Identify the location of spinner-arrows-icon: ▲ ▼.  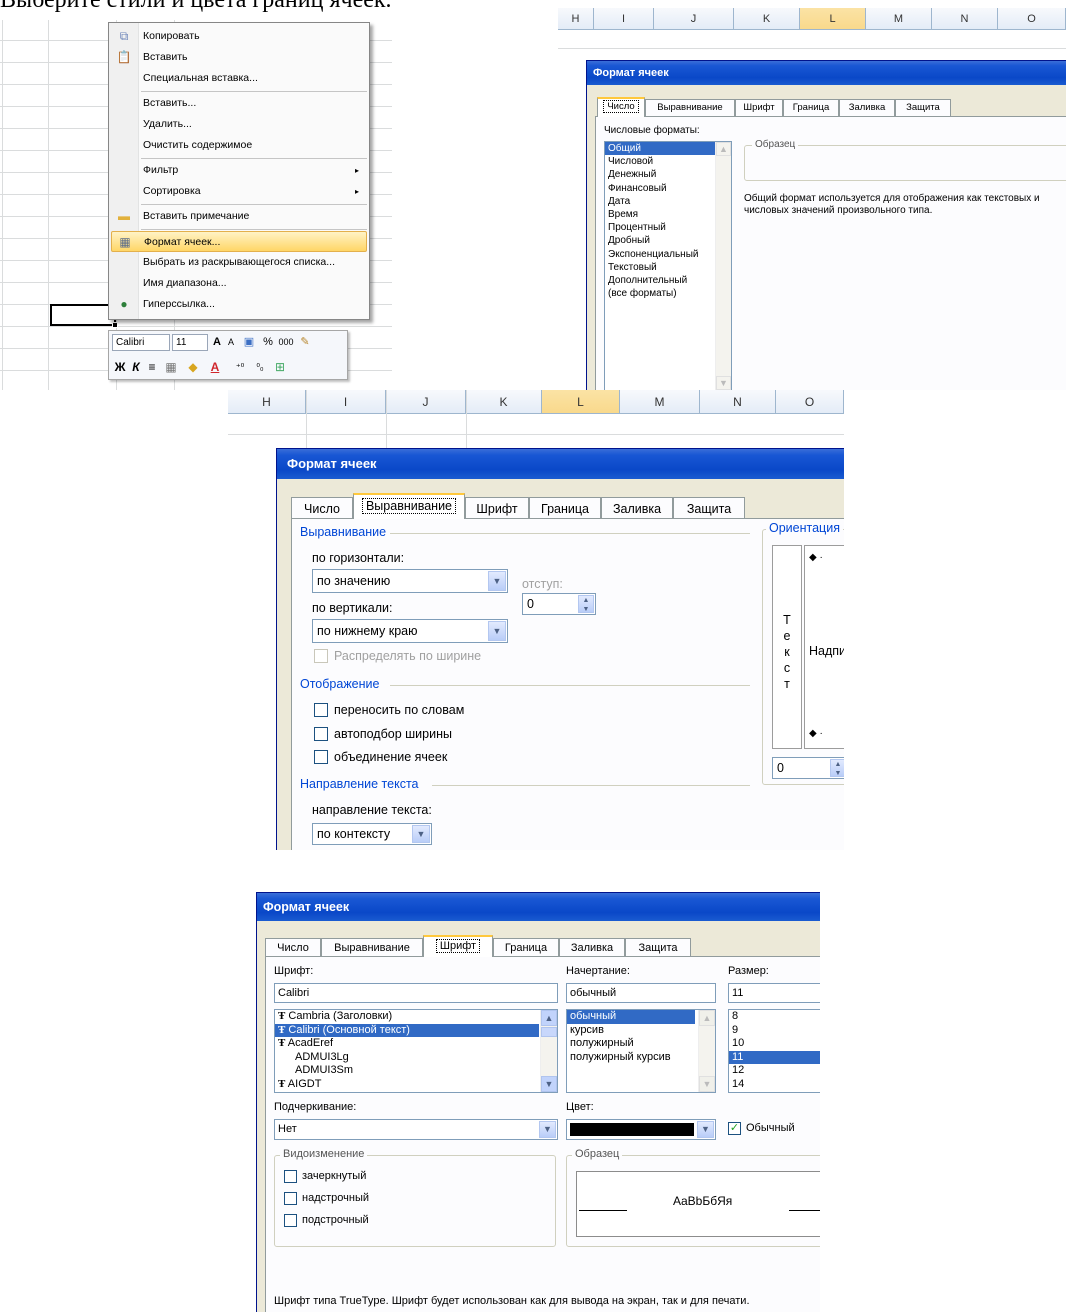
(837, 768).